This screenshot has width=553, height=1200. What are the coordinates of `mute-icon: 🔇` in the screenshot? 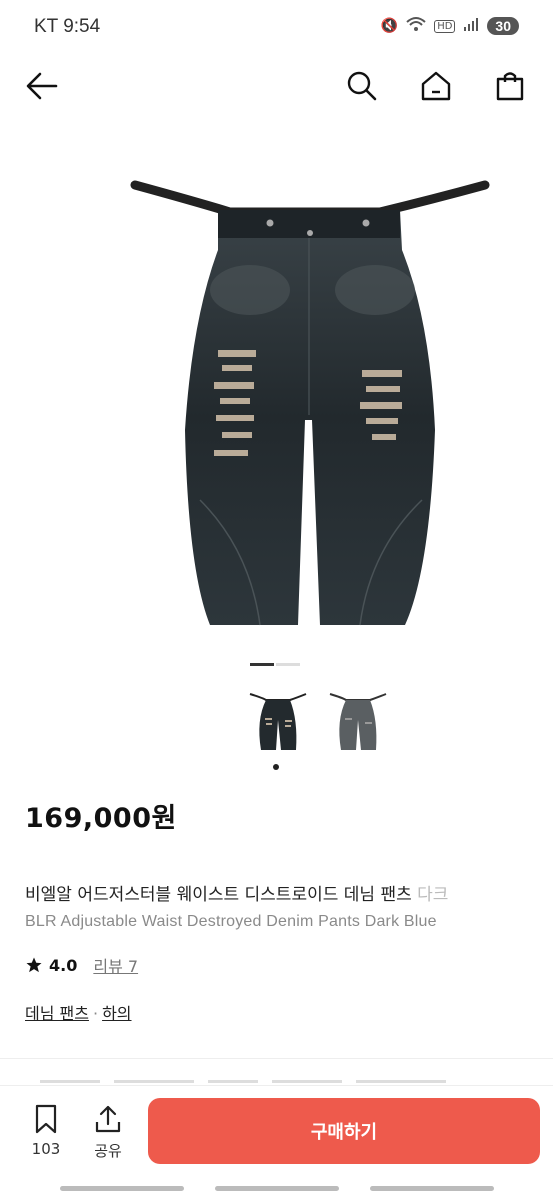 It's located at (389, 26).